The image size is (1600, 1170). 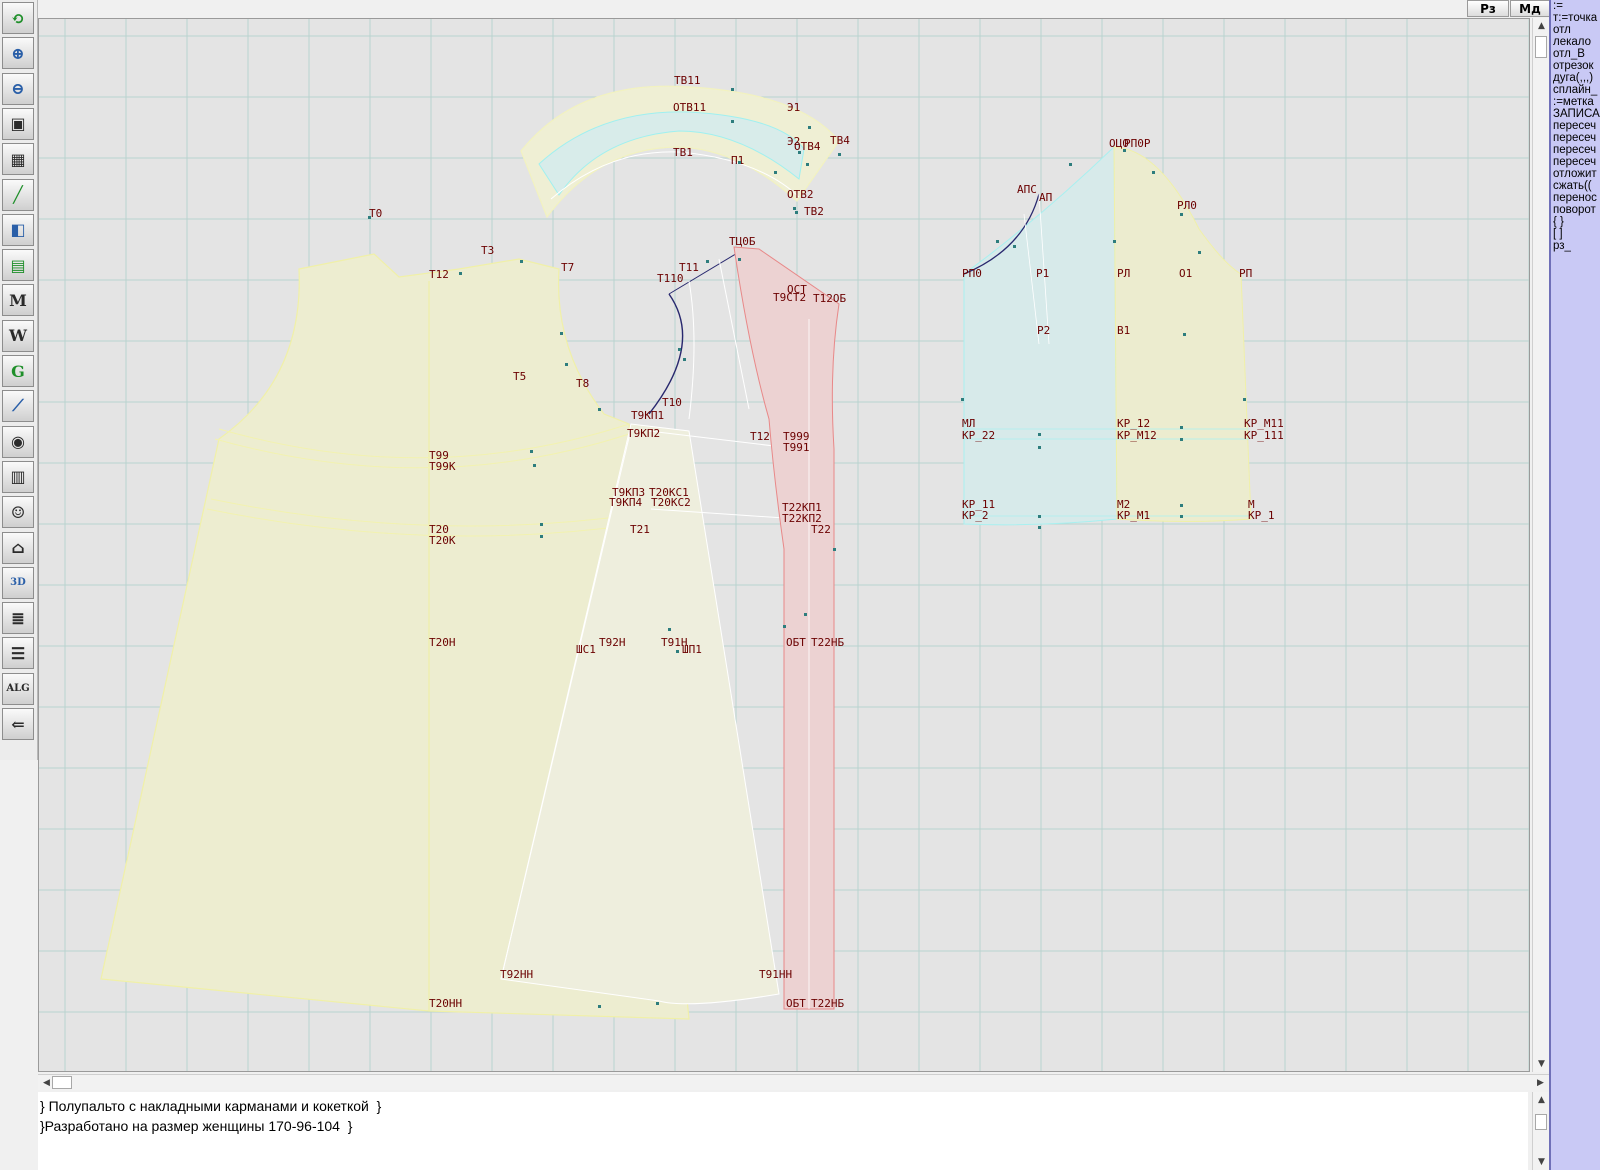 I want to click on document-tool-button: ≣, so click(x=18, y=618).